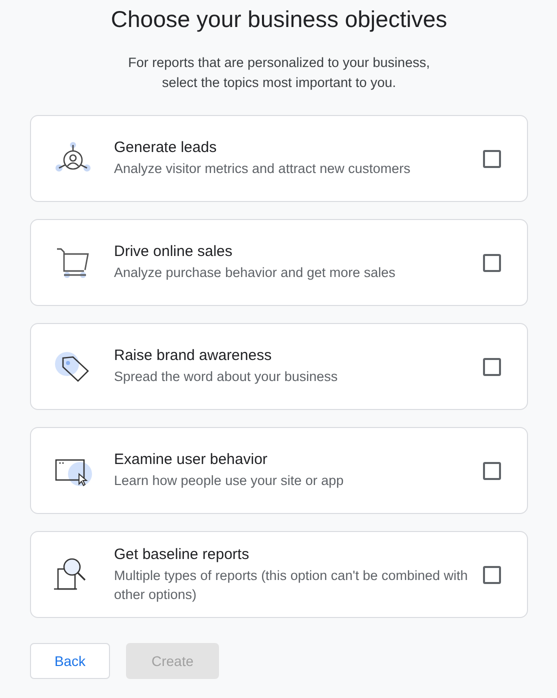 This screenshot has width=557, height=698. What do you see at coordinates (255, 273) in the screenshot?
I see `objective-description: Analyze purchase behavior and get more sales` at bounding box center [255, 273].